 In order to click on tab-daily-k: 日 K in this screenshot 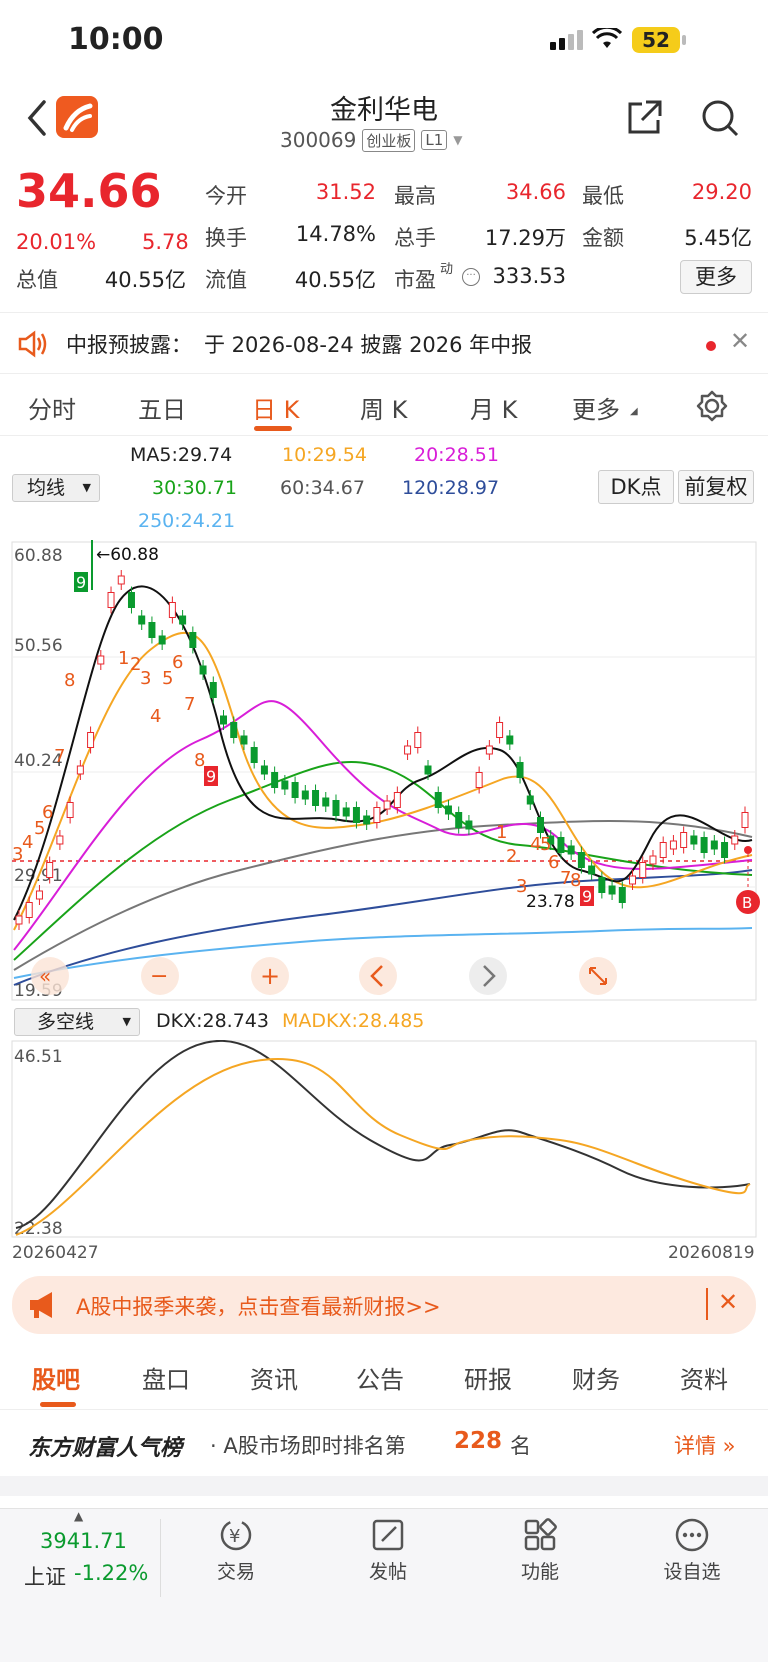, I will do `click(275, 407)`.